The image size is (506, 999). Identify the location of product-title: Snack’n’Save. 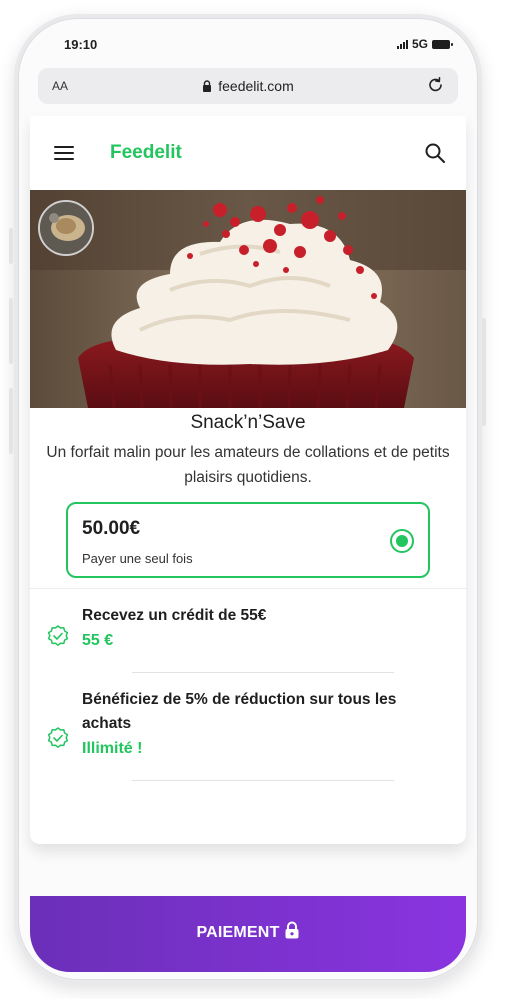
(248, 422).